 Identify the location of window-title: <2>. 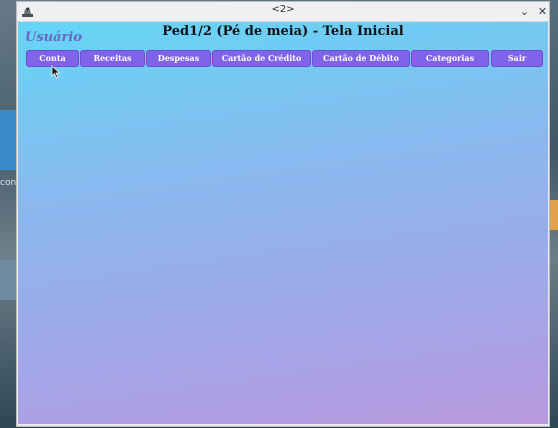
(283, 9).